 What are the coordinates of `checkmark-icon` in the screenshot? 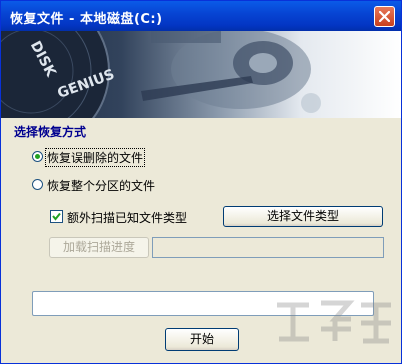 It's located at (56, 216).